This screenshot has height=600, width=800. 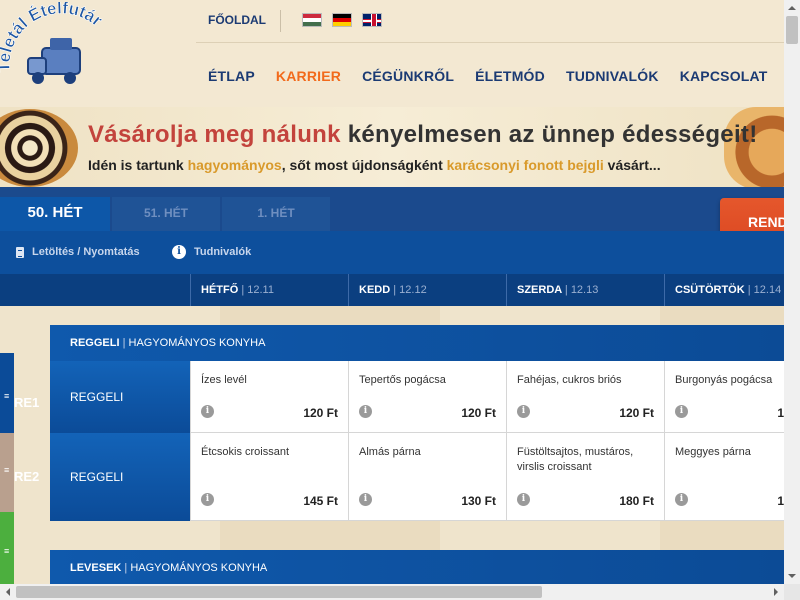 I want to click on horizontal-scrollbar, so click(x=392, y=592).